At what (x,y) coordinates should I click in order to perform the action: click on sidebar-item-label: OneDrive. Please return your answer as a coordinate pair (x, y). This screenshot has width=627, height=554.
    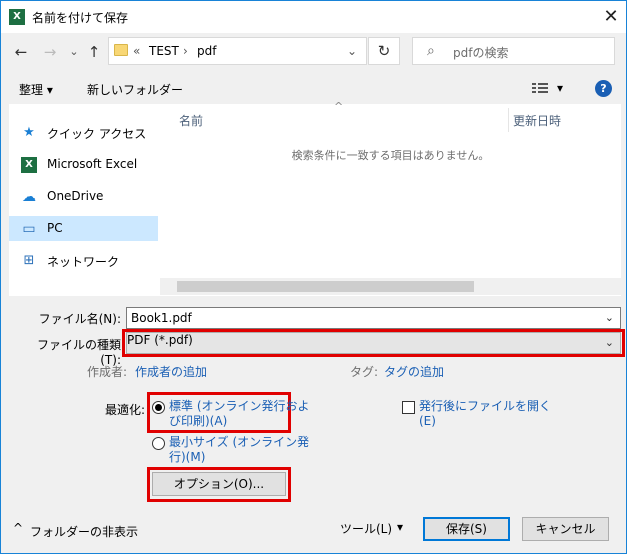
    Looking at the image, I should click on (75, 196).